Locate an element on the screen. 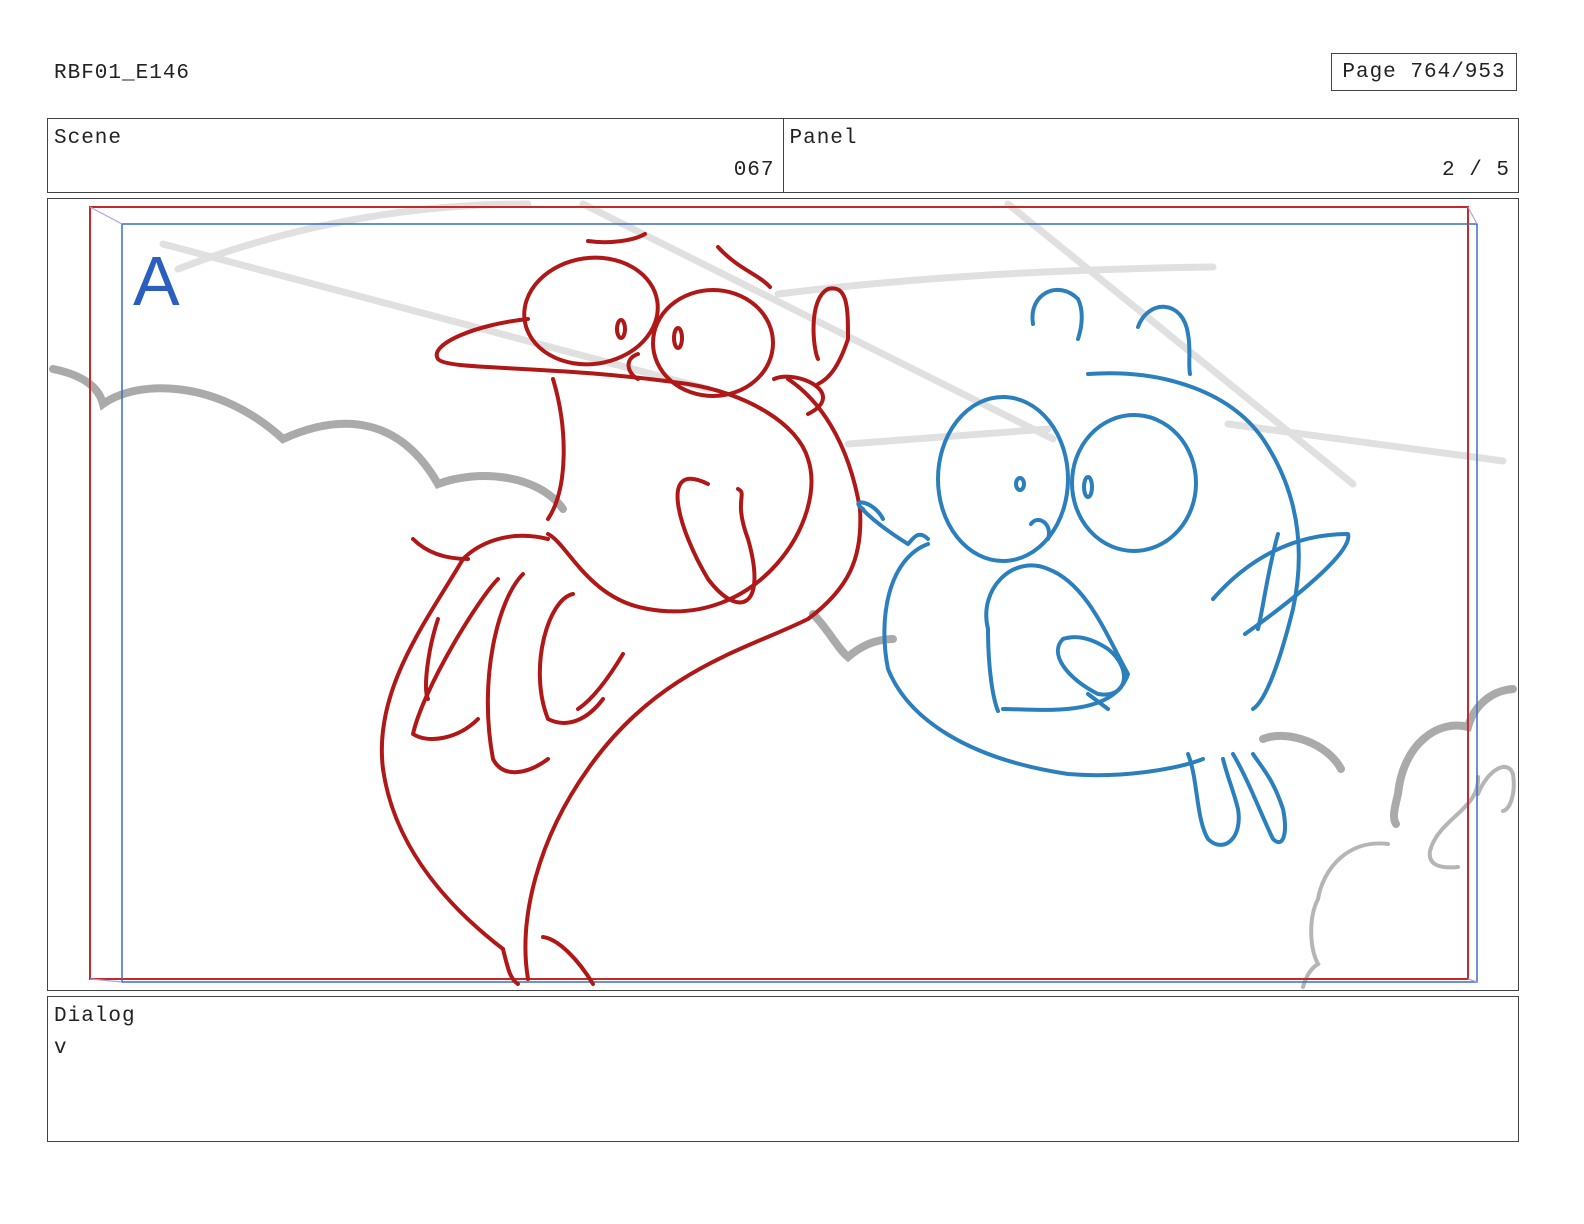 The image size is (1584, 1224). dialog-text: v is located at coordinates (61, 1048).